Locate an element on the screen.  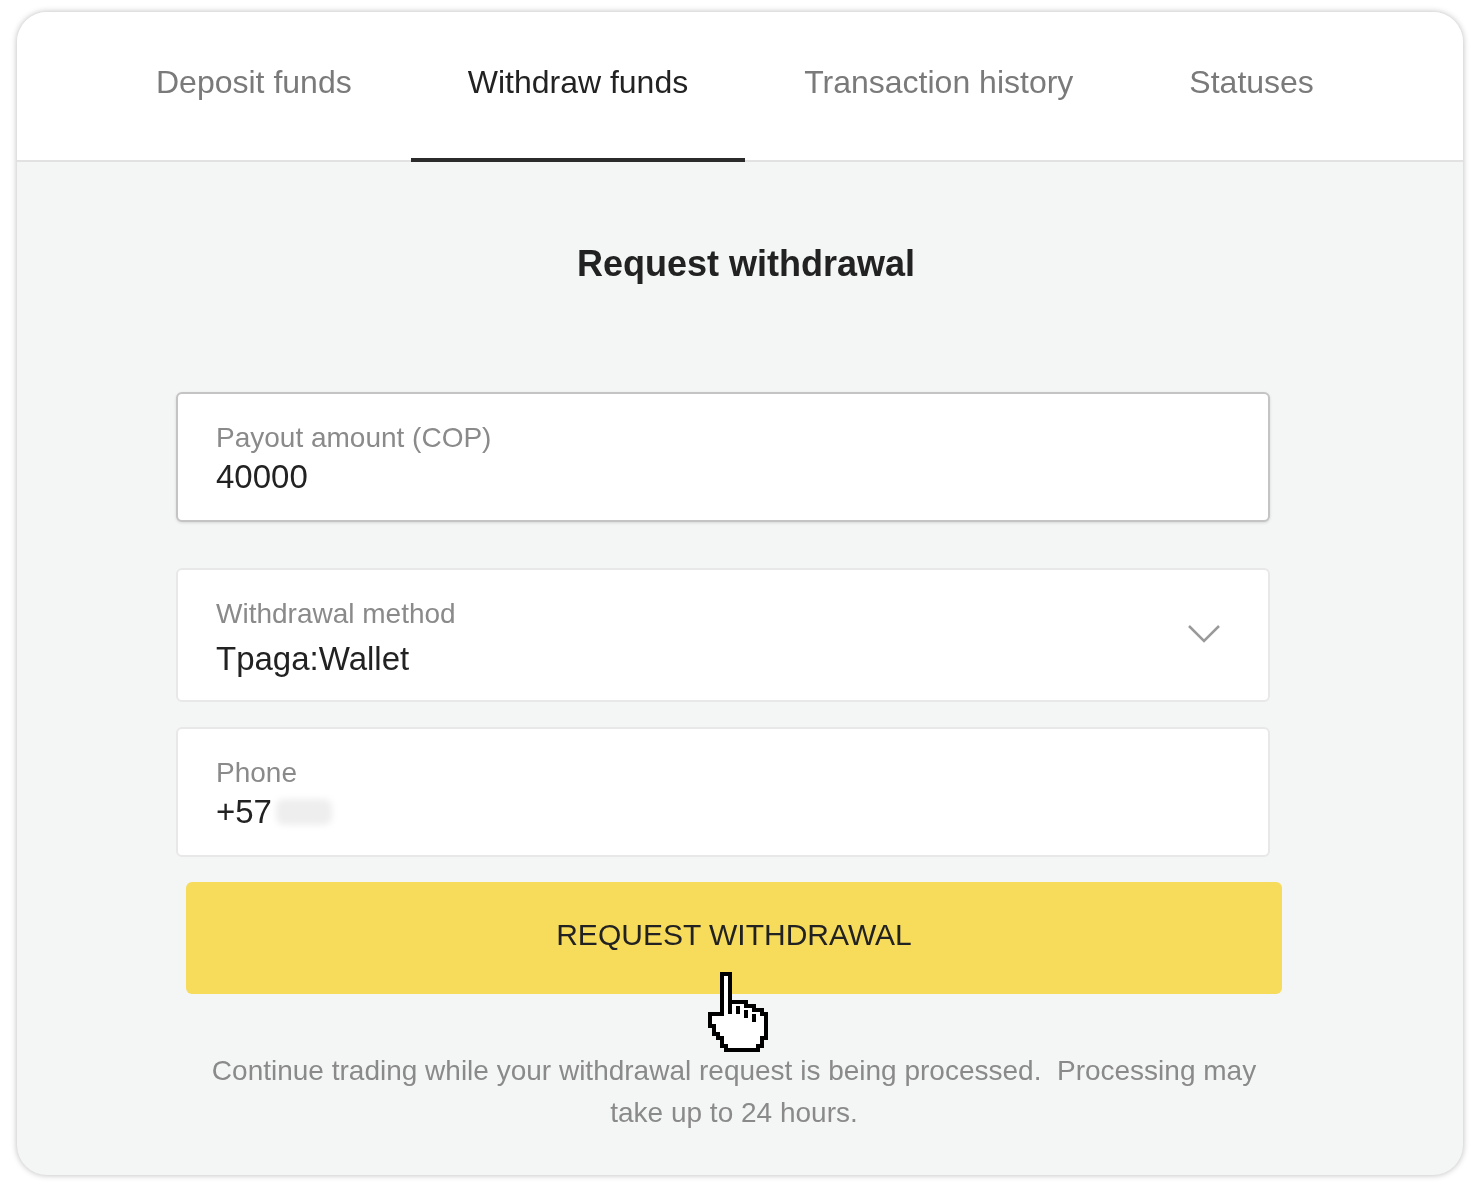
field-value: +57 is located at coordinates (244, 812).